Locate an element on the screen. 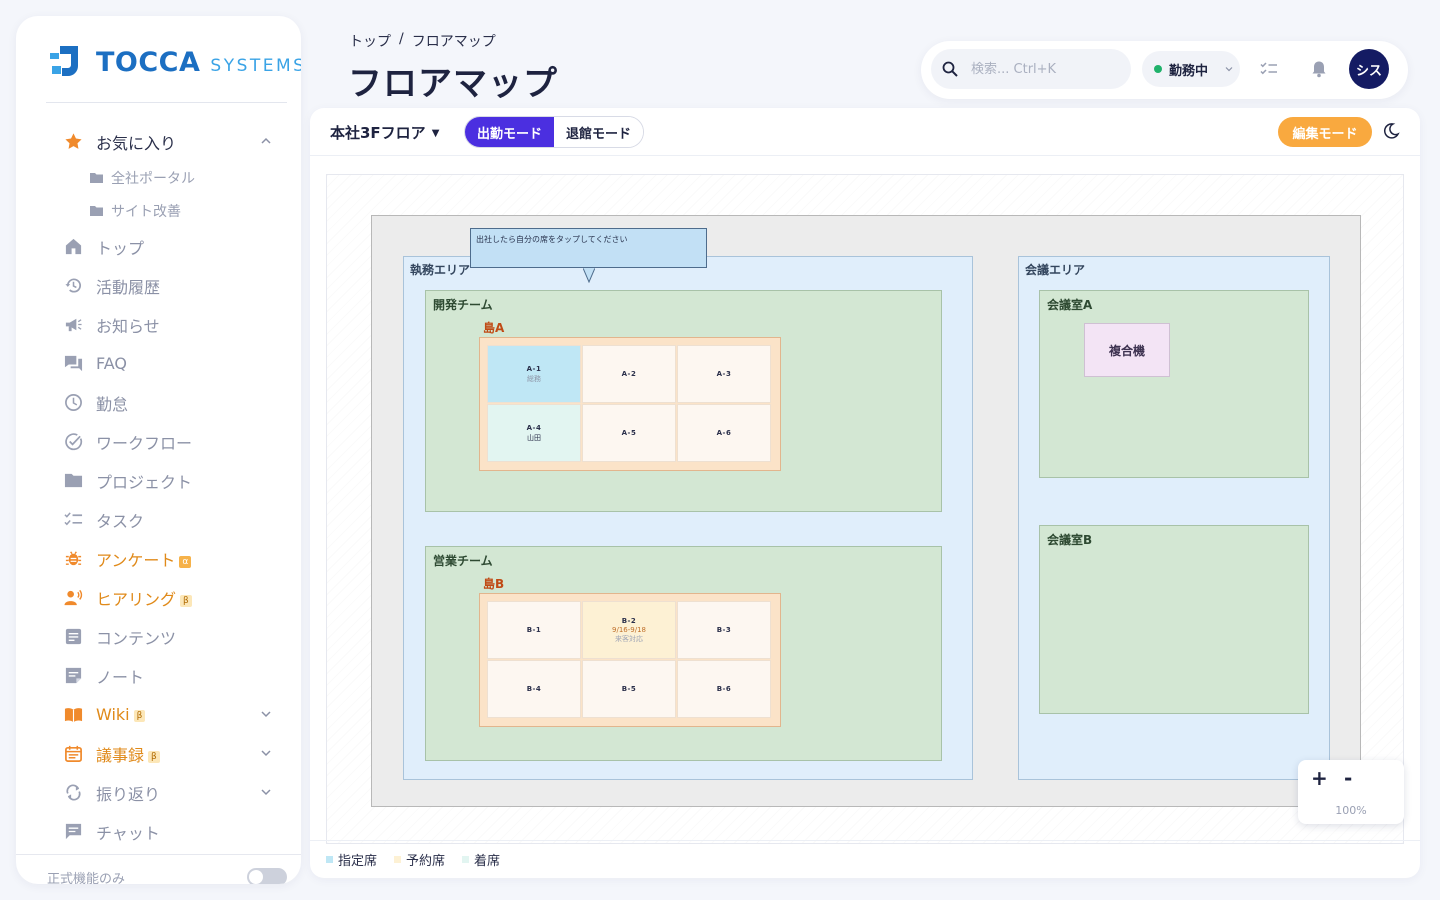  team-label: 営業チーム is located at coordinates (463, 561).